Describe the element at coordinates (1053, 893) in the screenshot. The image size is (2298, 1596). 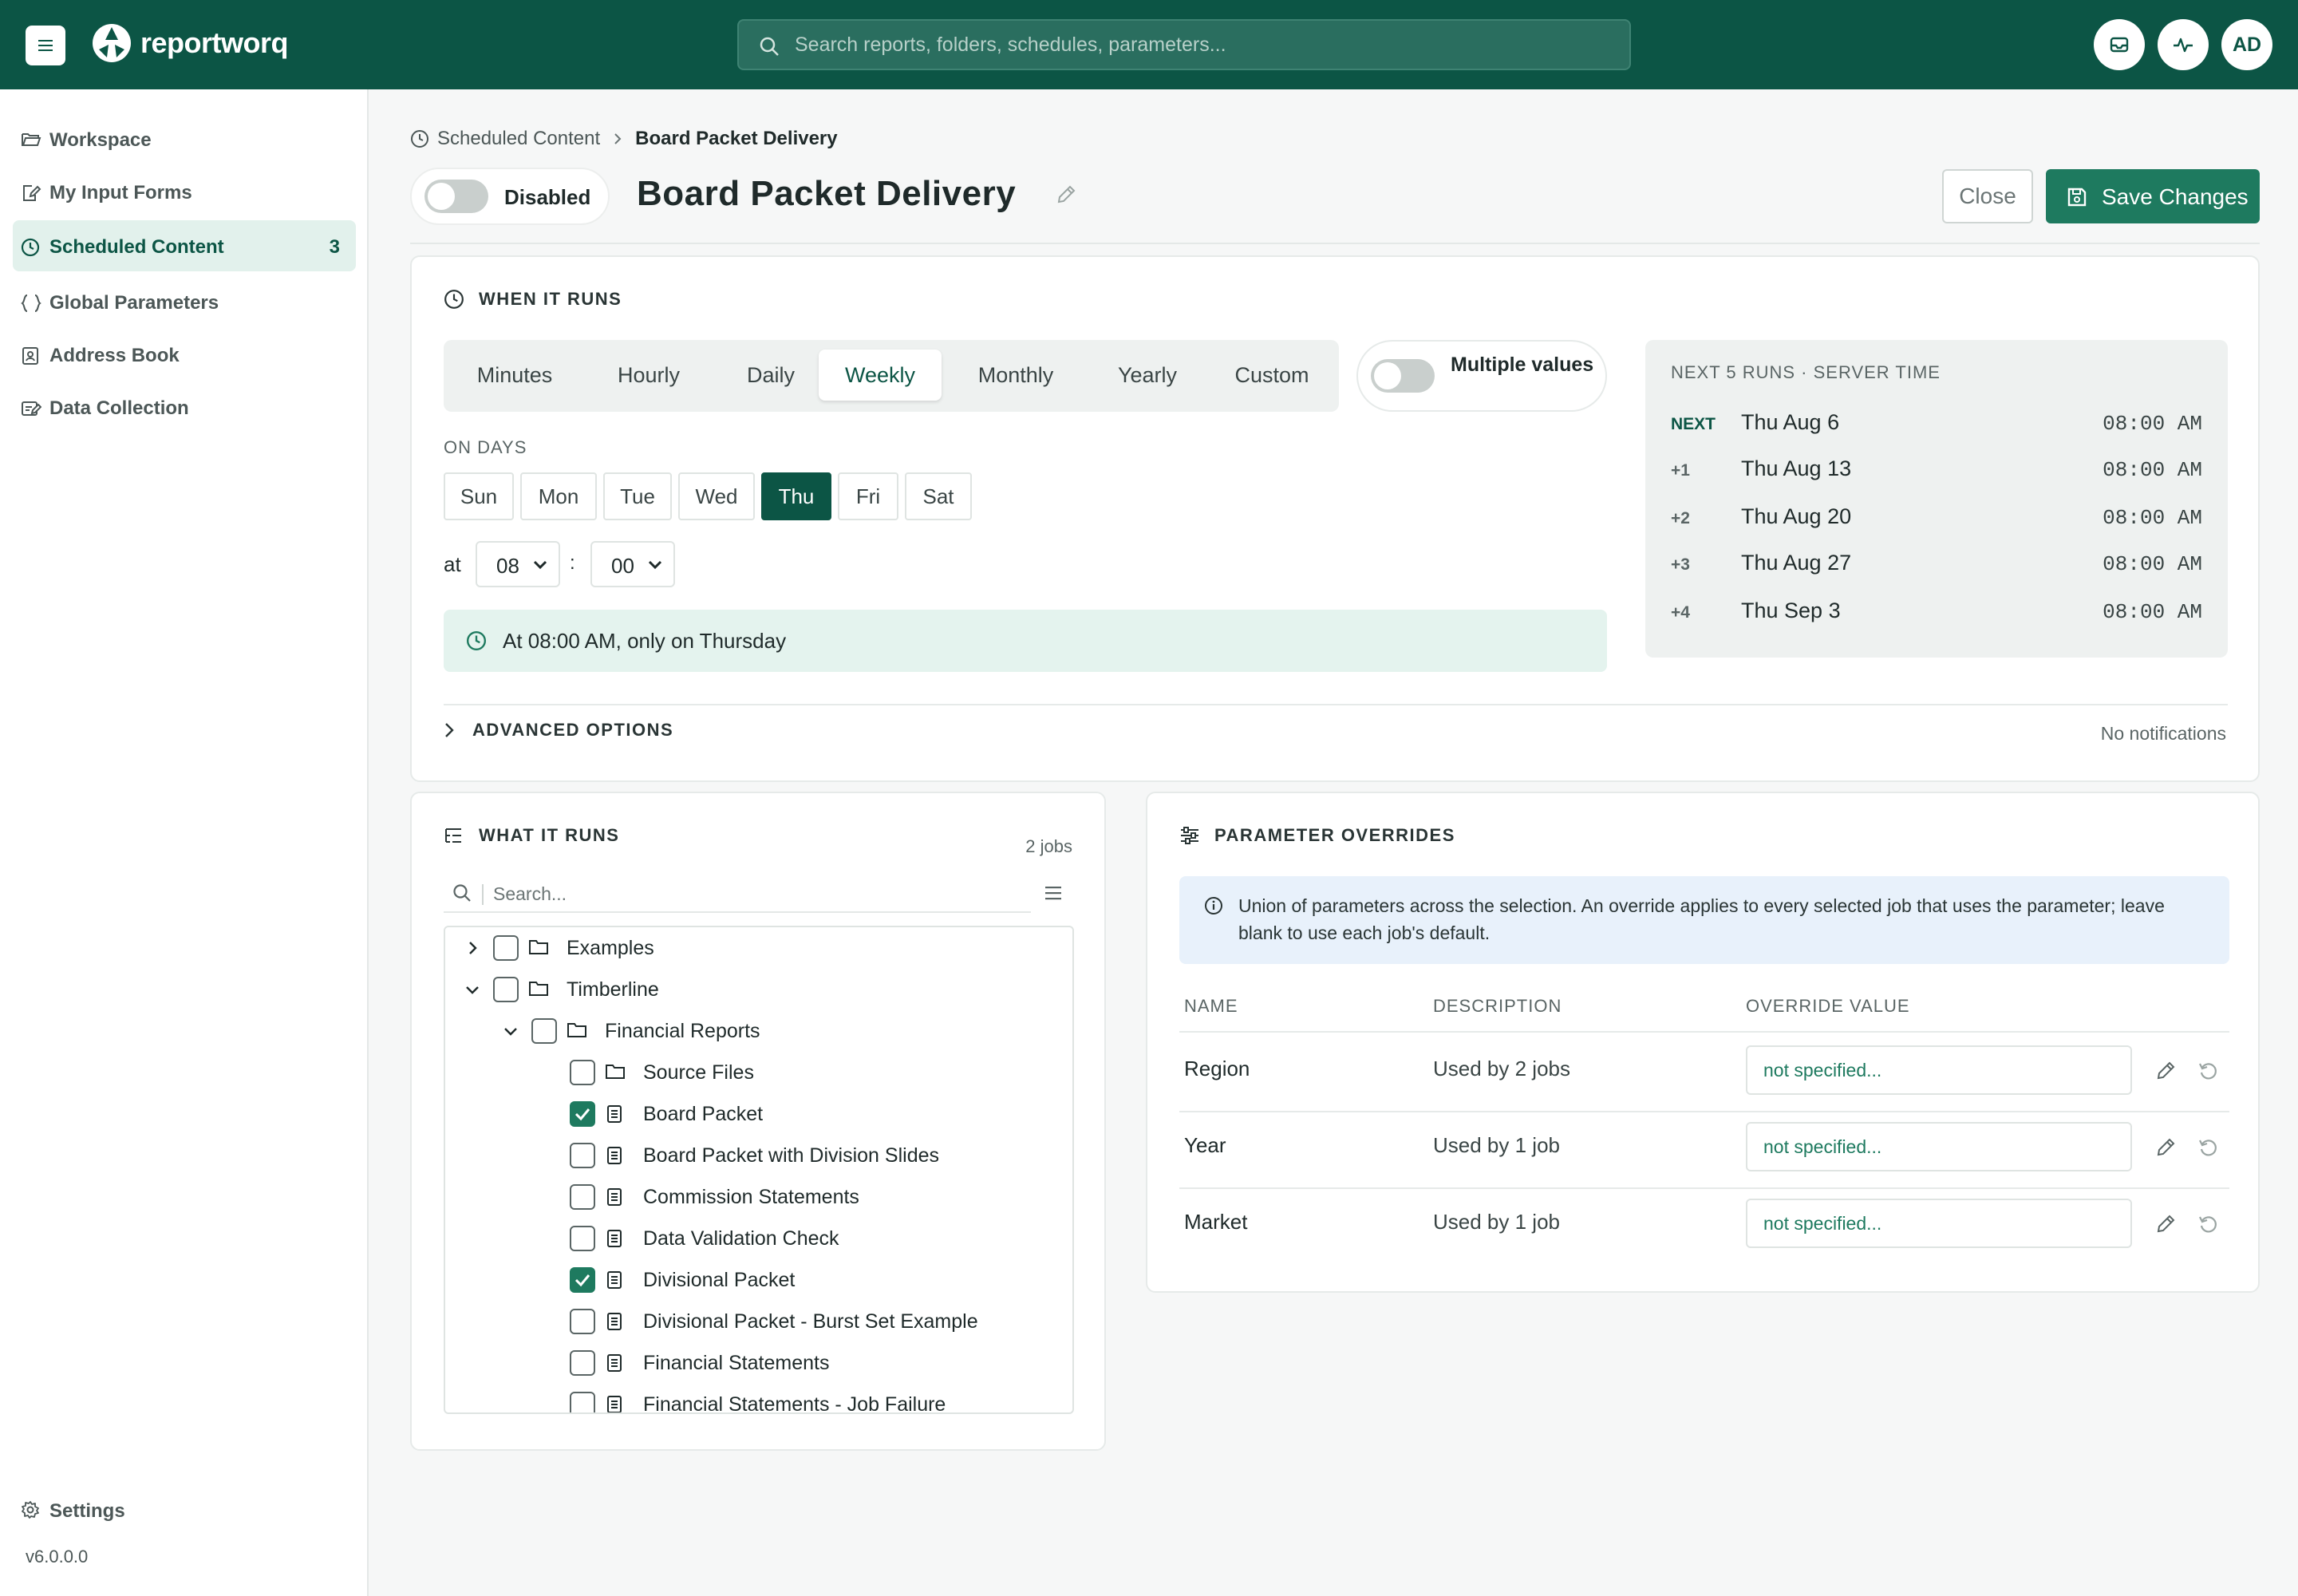
I see `filter-menu-icon` at that location.